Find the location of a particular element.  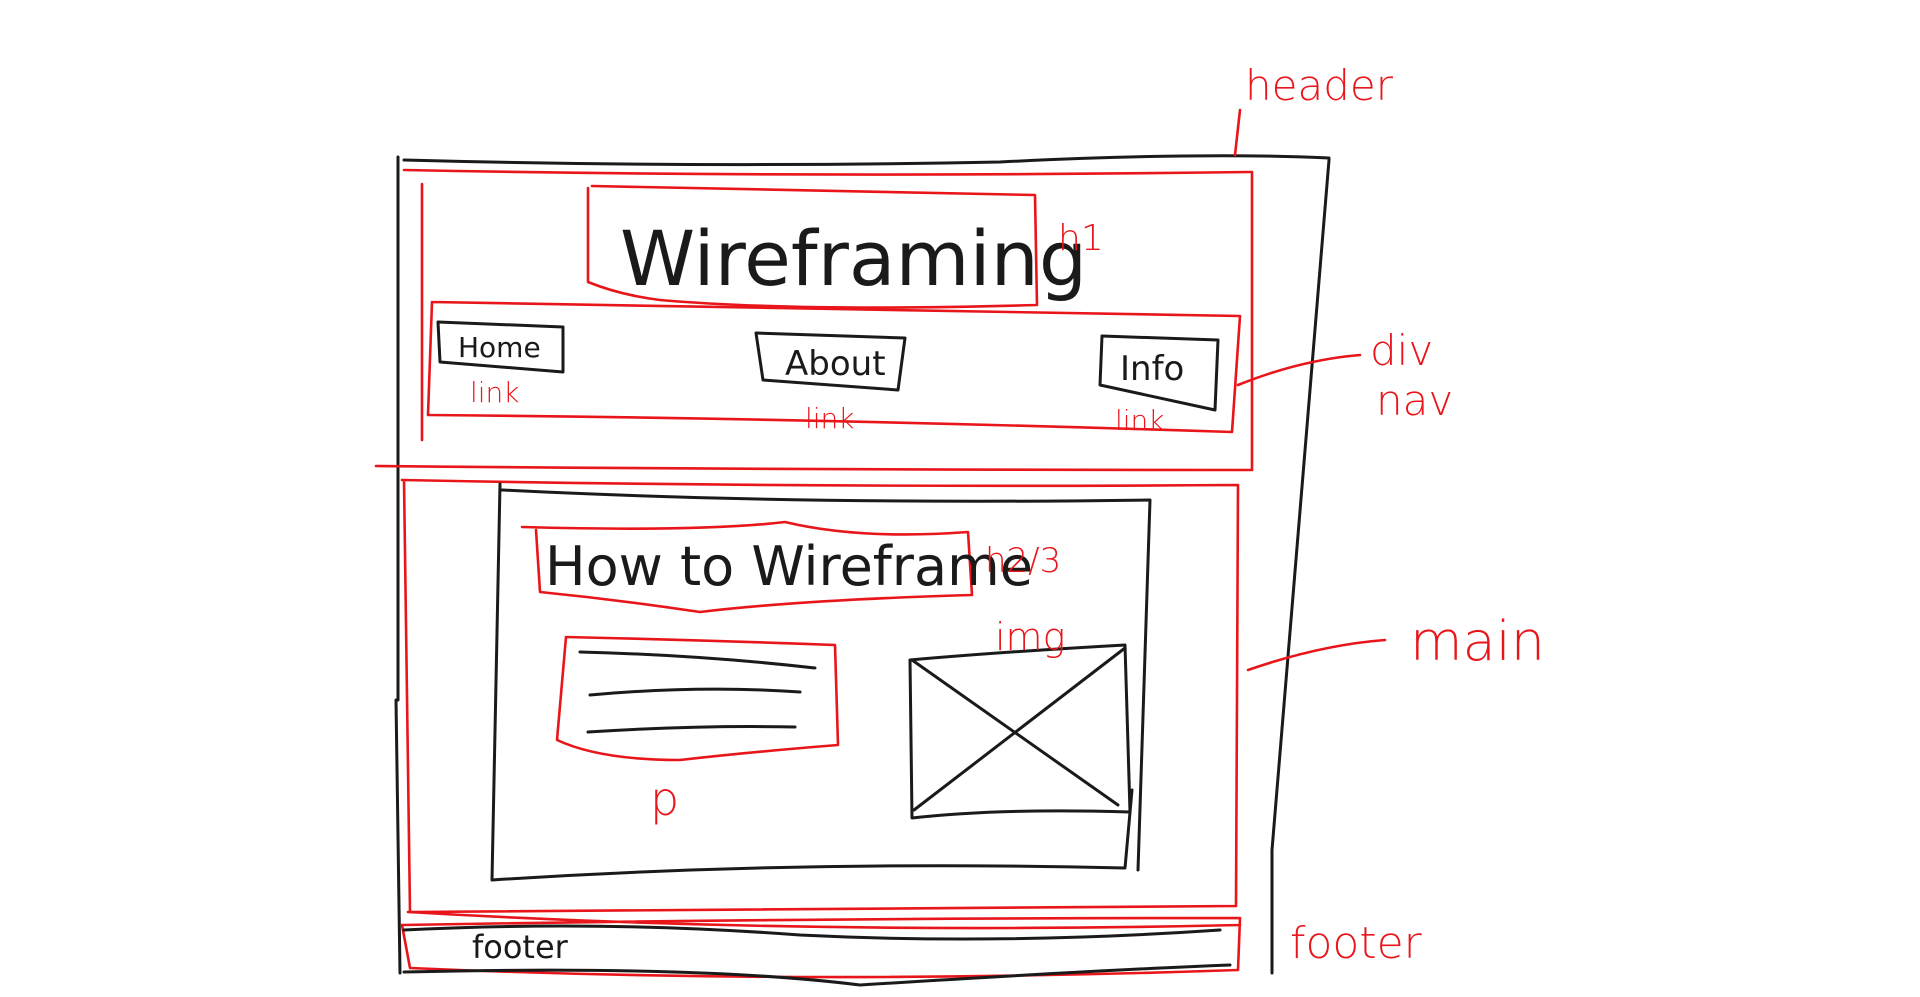

footer-region: footer footer is located at coordinates (911, 948).